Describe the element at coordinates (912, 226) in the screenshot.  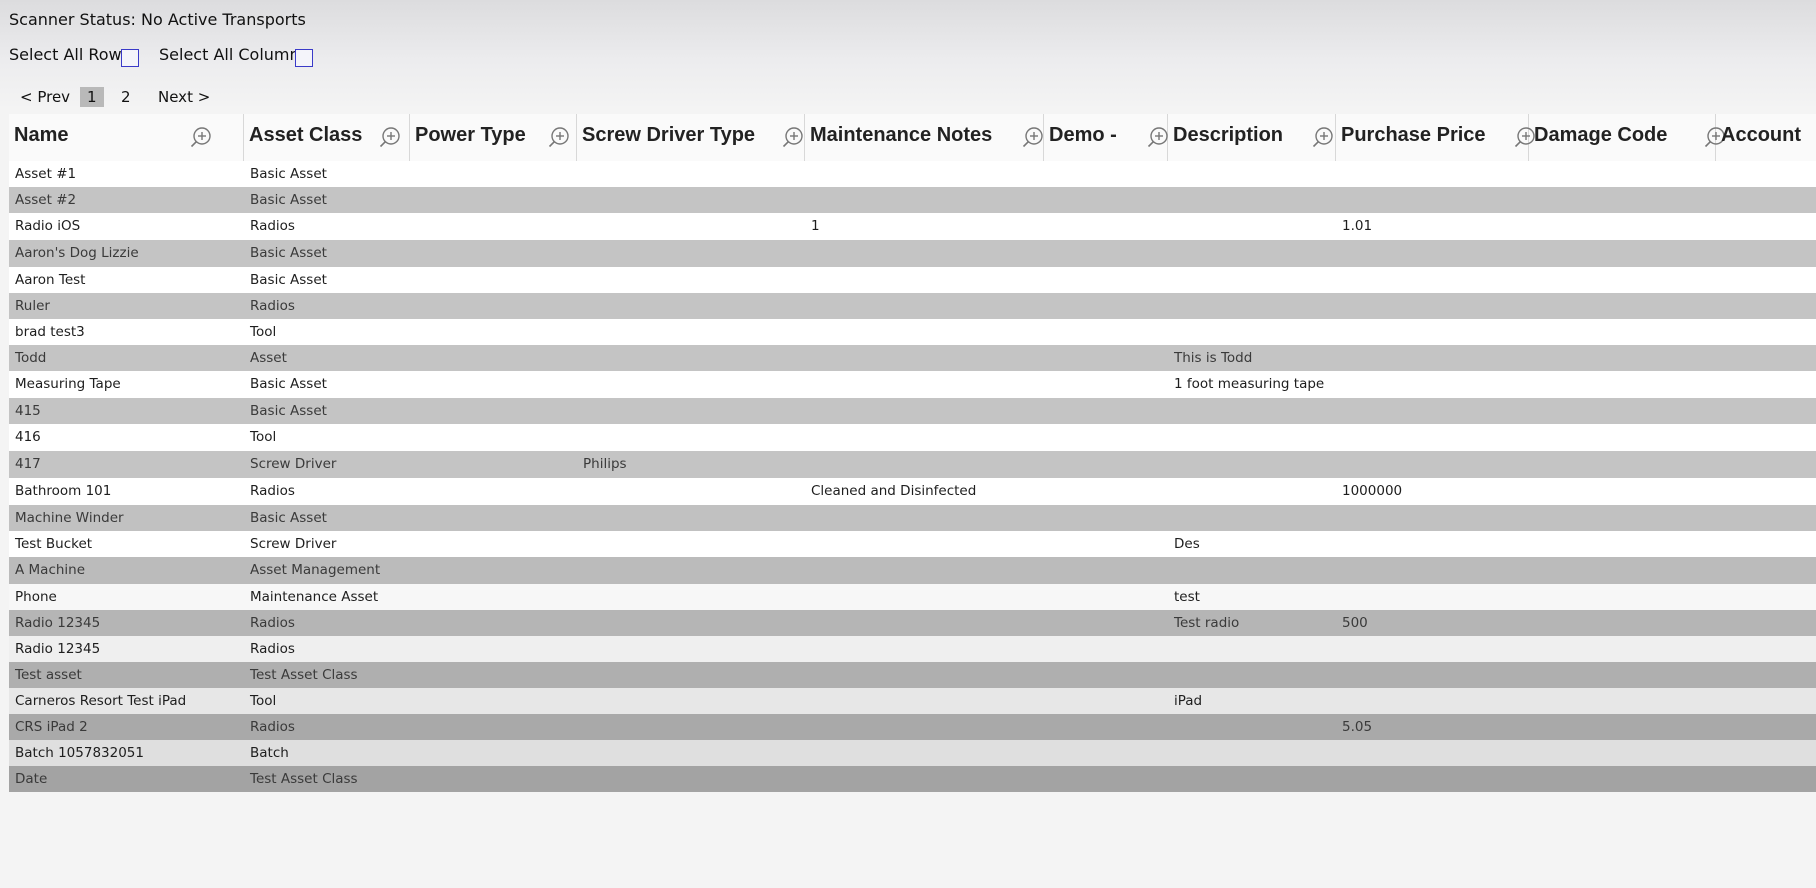
I see `table-row: Radio iOS Radios 1 1.01` at that location.